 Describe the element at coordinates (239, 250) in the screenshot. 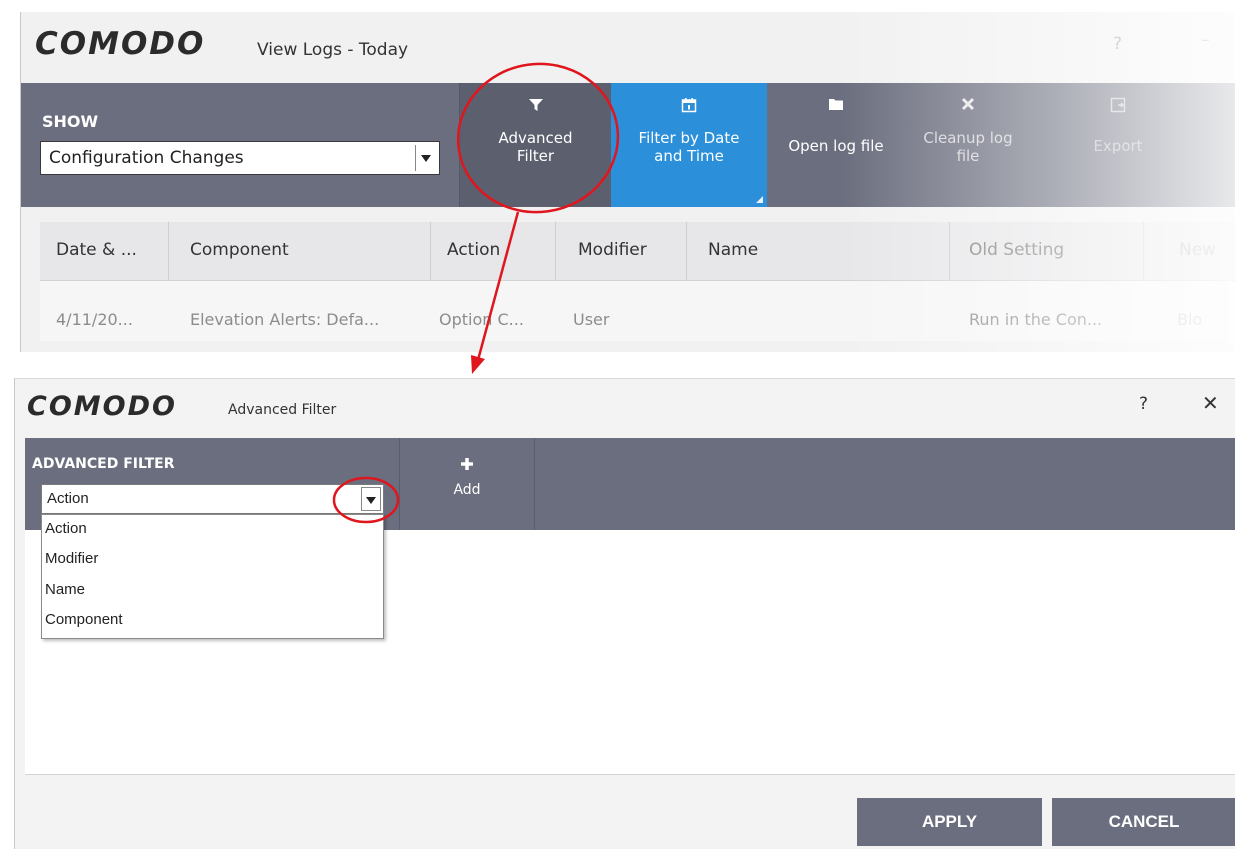

I see `column-component: Component` at that location.